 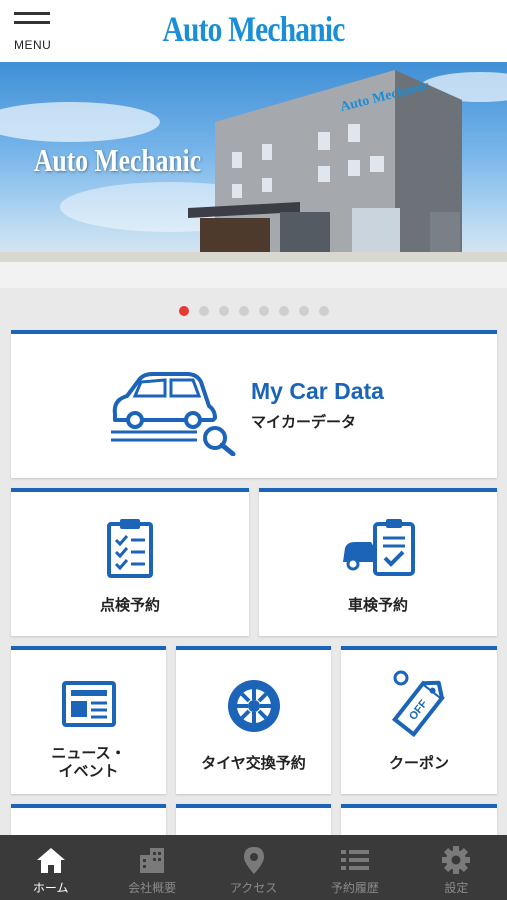 I want to click on news-events-label-line1: ニュース・, so click(x=88, y=753).